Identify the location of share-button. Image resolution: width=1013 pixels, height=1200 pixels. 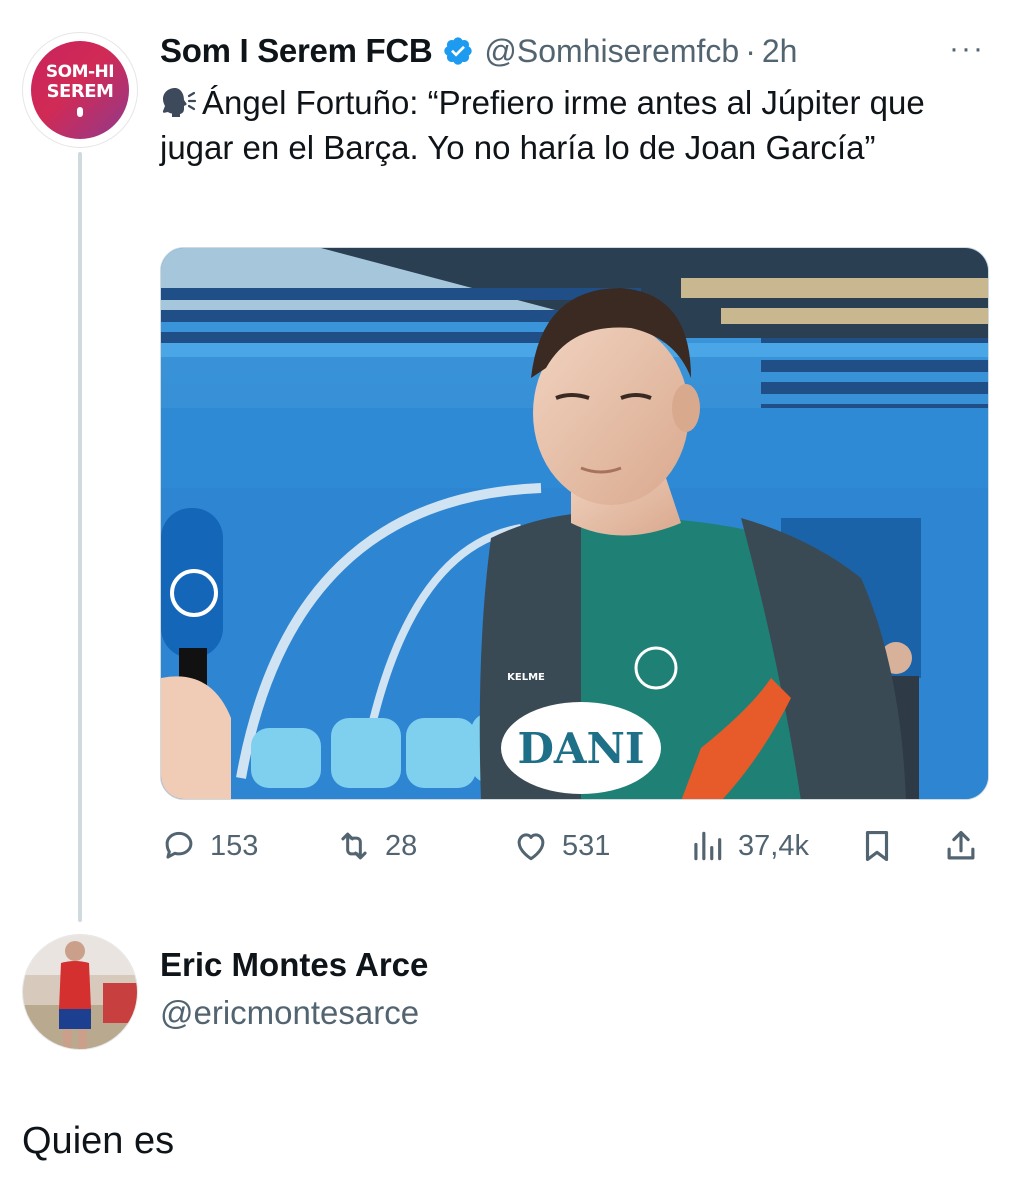
(967, 846).